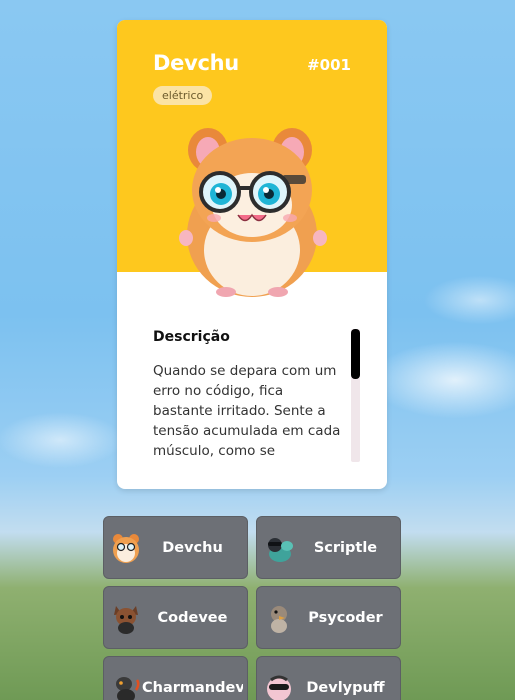 The height and width of the screenshot is (700, 515). I want to click on list-item-label: Codevee, so click(192, 618).